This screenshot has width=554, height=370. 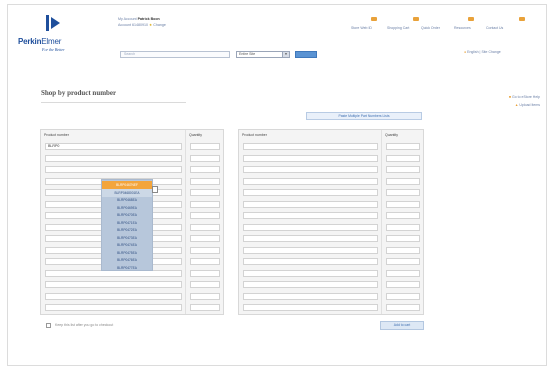 I want to click on account-number-label: Account, so click(x=124, y=25).